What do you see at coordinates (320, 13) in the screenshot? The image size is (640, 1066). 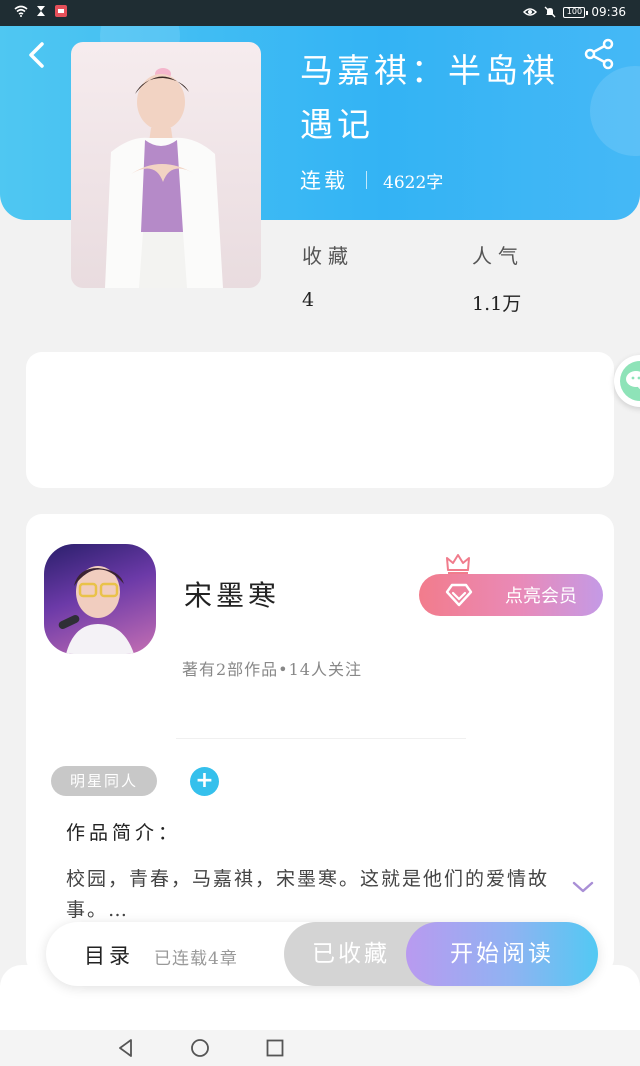 I see `status-bar: 100 09:36` at bounding box center [320, 13].